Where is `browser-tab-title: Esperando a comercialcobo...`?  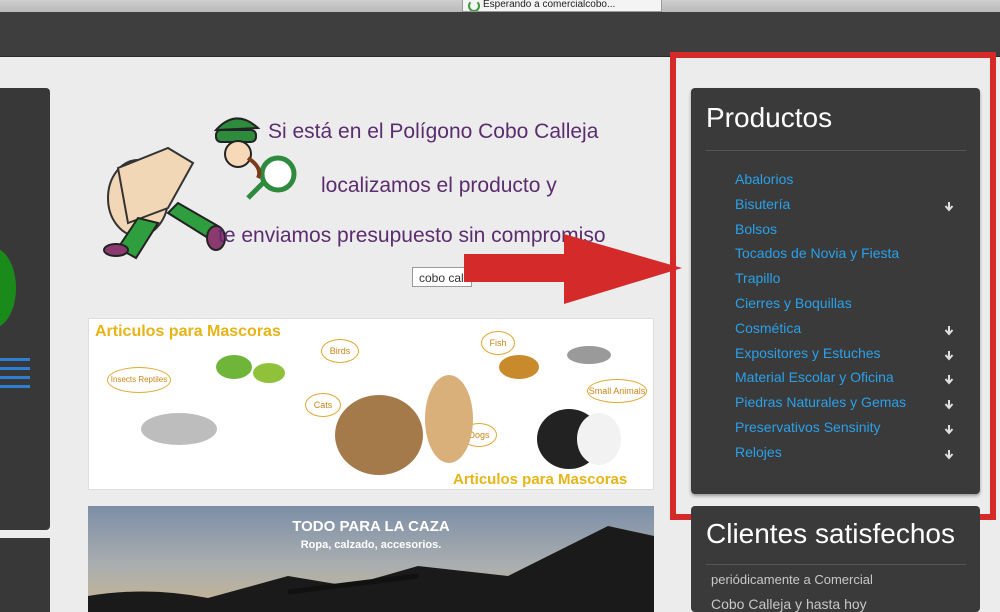 browser-tab-title: Esperando a comercialcobo... is located at coordinates (549, 5).